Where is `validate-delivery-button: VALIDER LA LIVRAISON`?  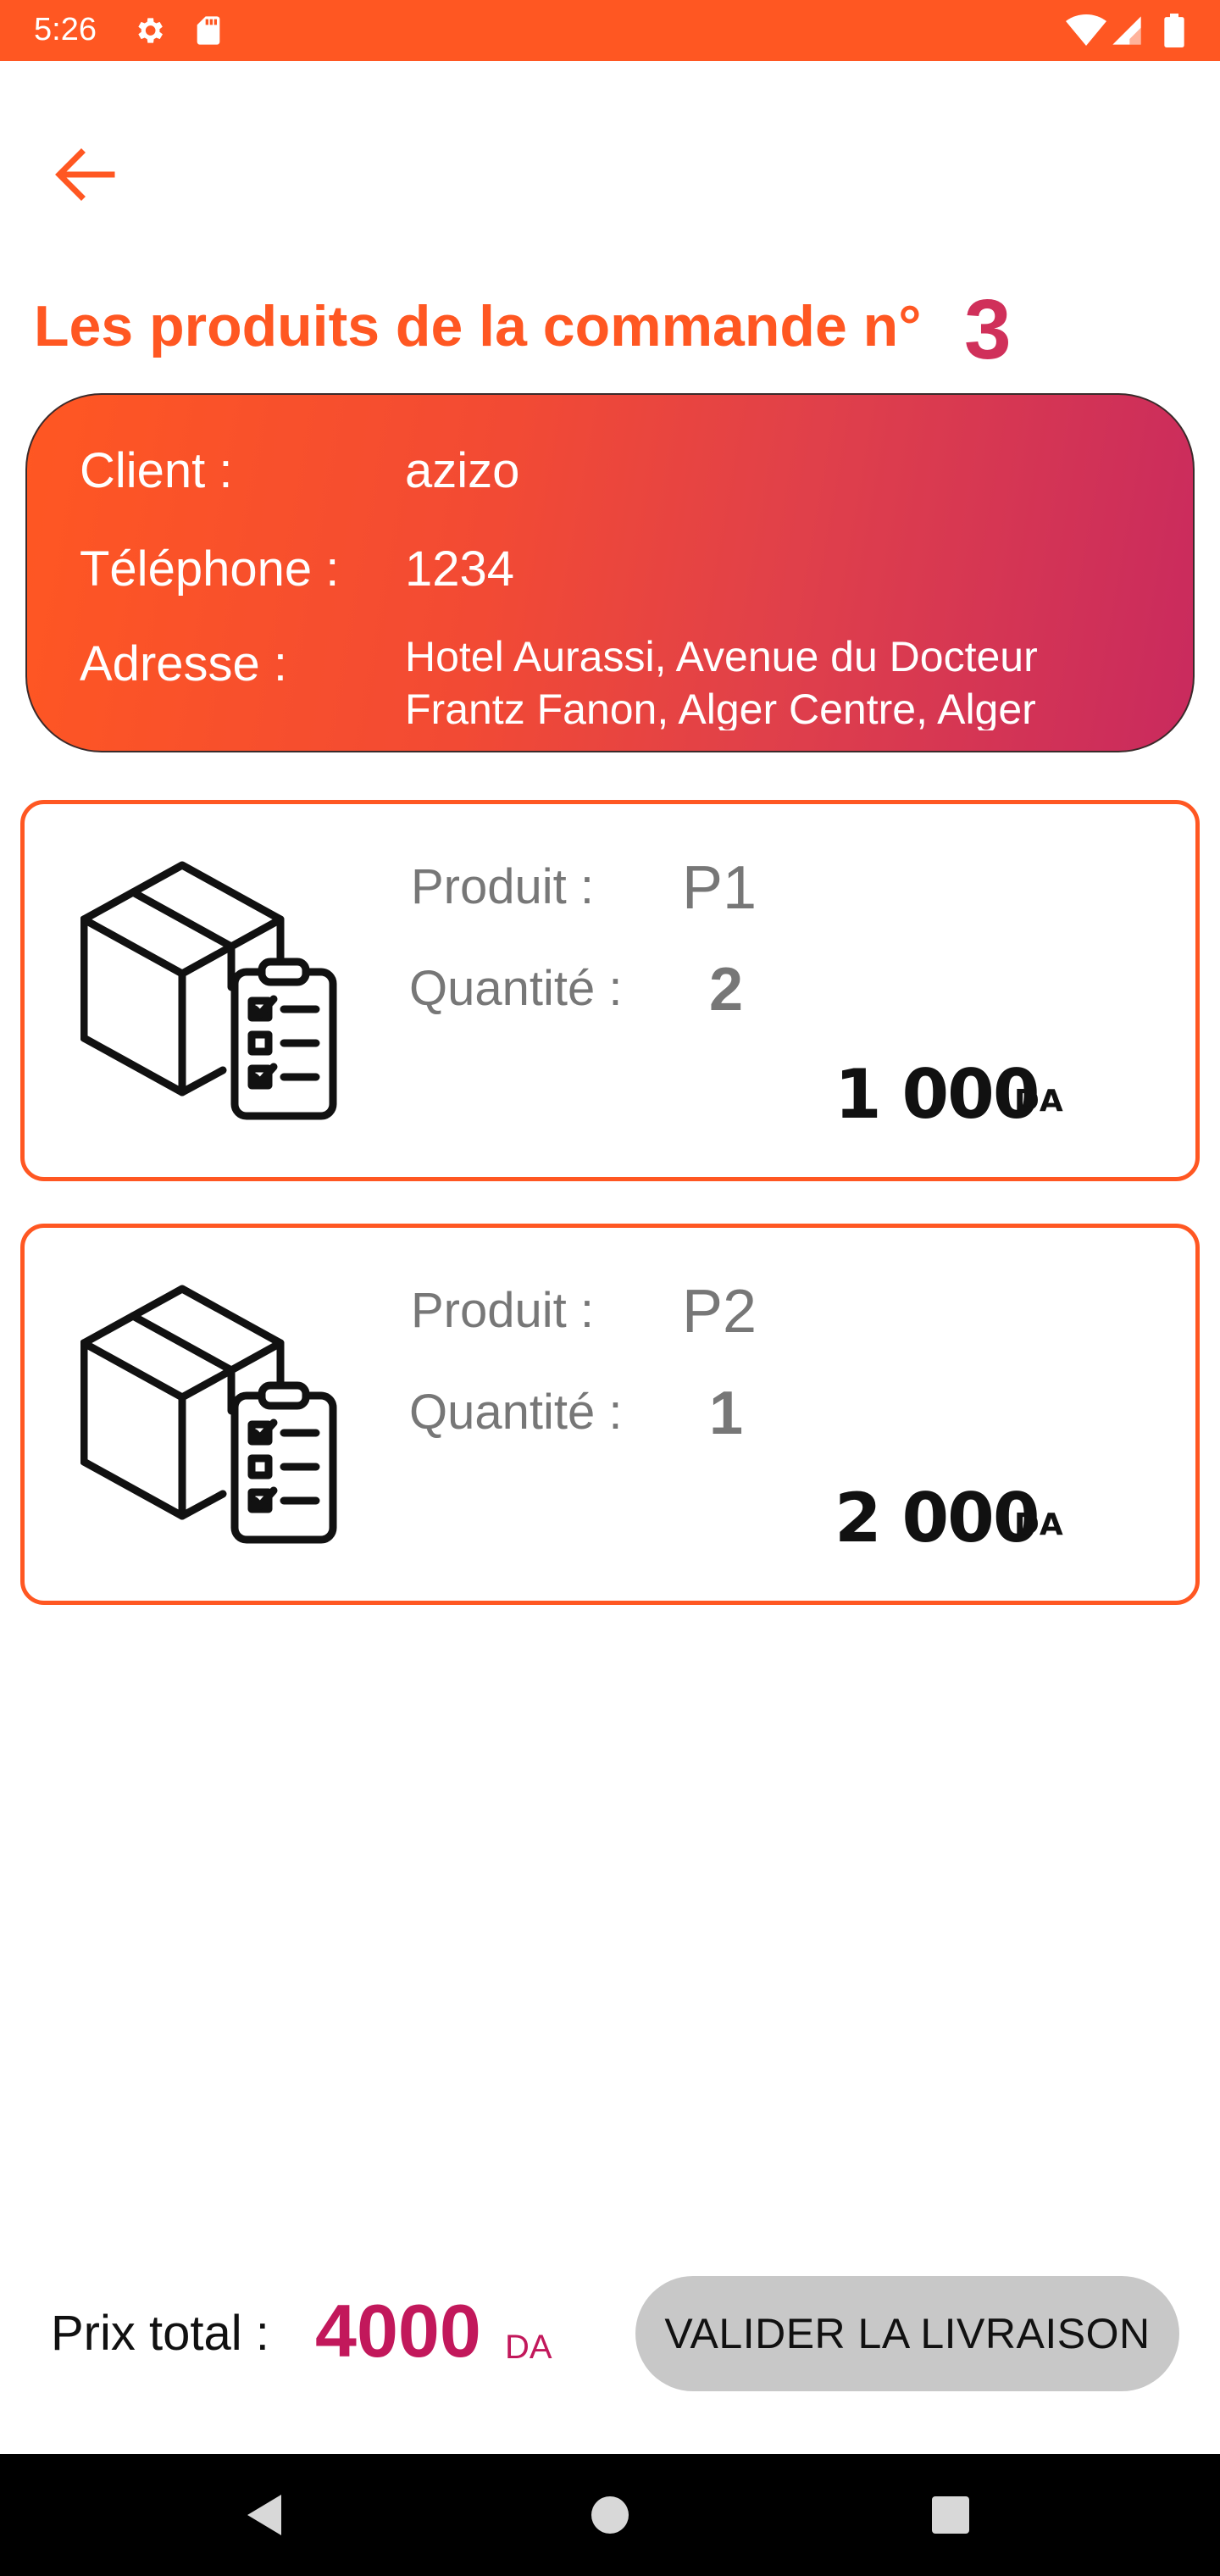
validate-delivery-button: VALIDER LA LIVRAISON is located at coordinates (907, 2333).